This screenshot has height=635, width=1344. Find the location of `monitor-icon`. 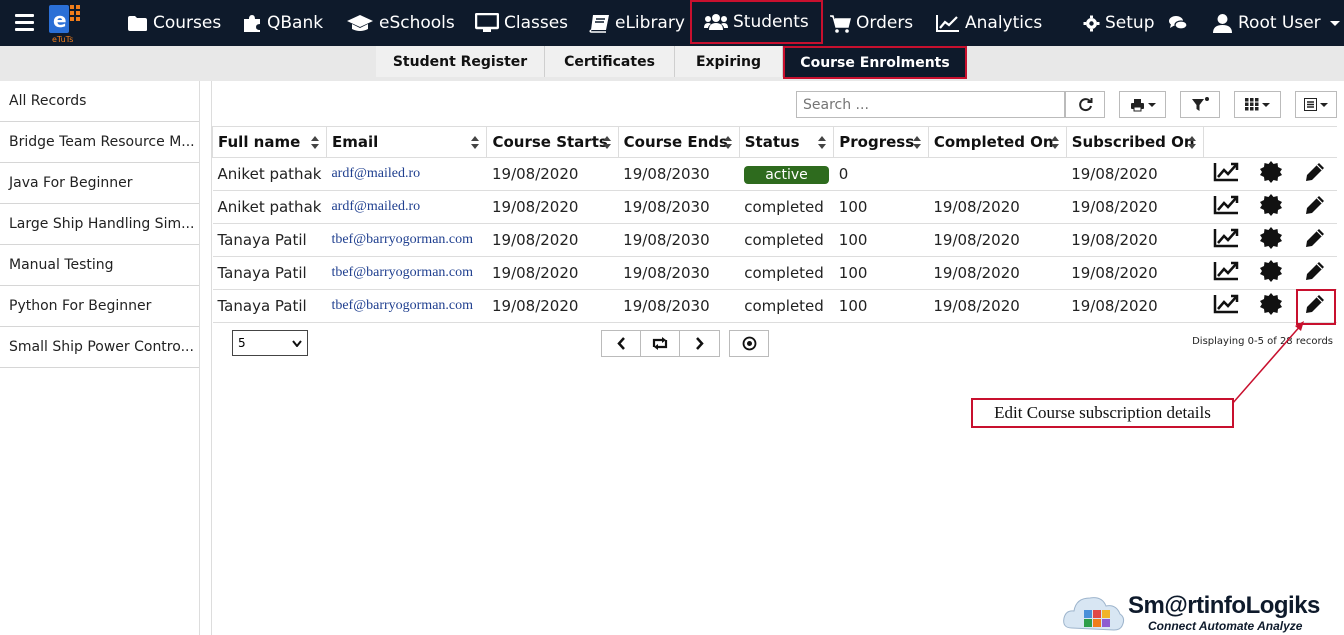

monitor-icon is located at coordinates (487, 22).